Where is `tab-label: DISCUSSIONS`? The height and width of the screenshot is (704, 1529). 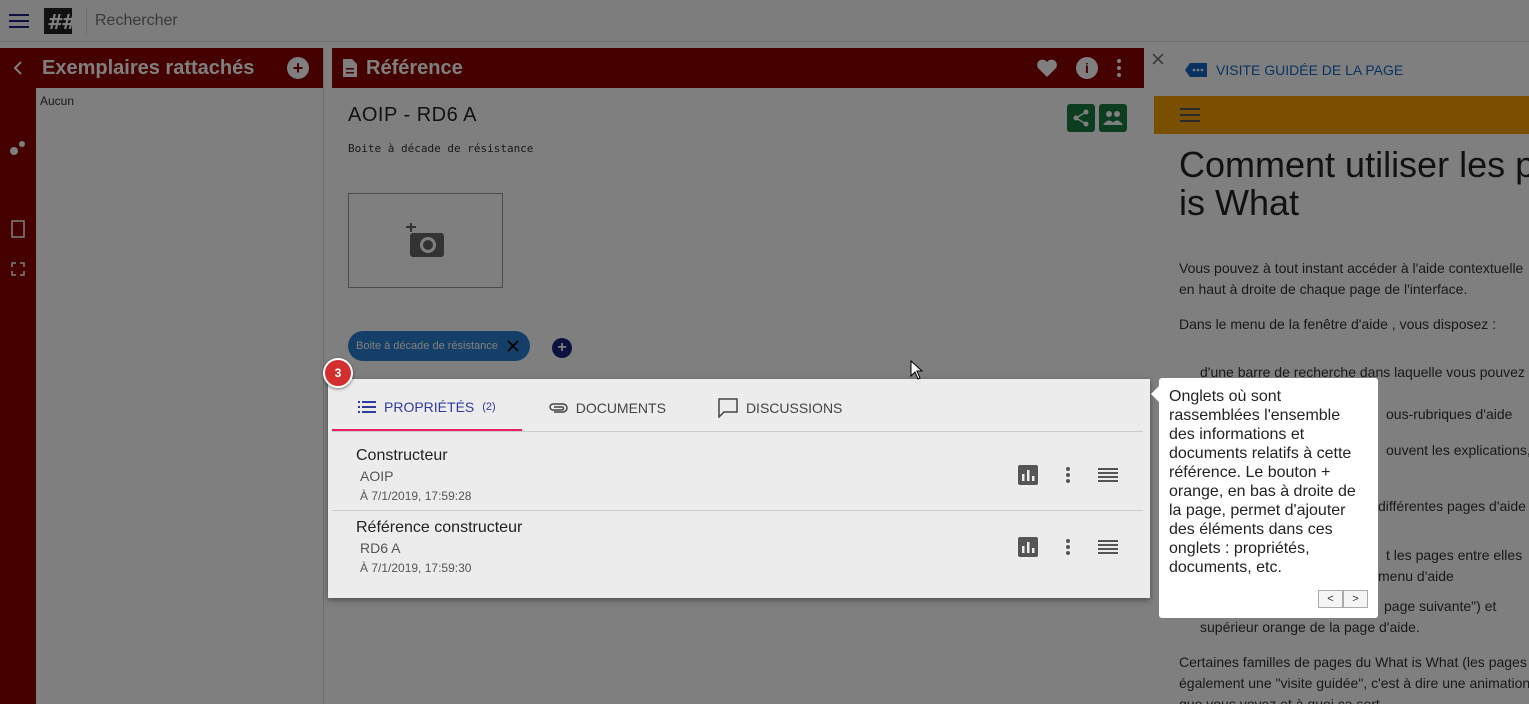
tab-label: DISCUSSIONS is located at coordinates (794, 408).